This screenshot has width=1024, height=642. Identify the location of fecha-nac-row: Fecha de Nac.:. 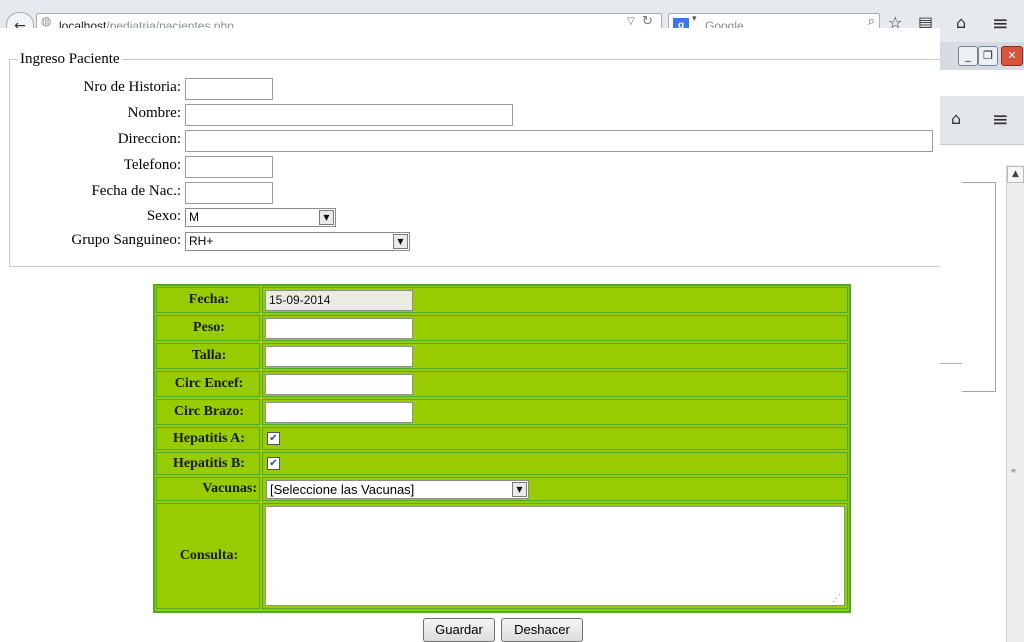
(90, 194).